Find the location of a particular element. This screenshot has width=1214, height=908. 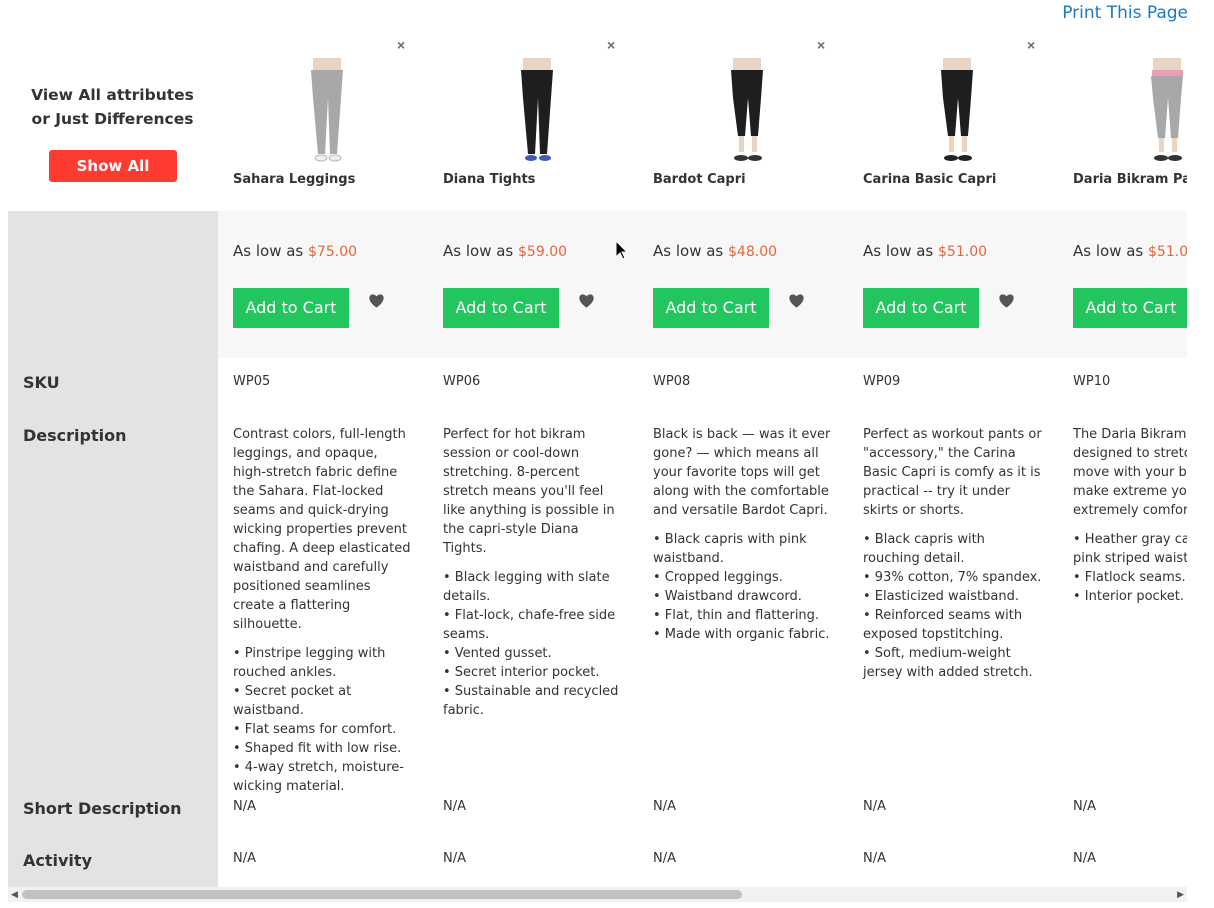

feature-item: • Secret interior pocket. is located at coordinates (521, 672).